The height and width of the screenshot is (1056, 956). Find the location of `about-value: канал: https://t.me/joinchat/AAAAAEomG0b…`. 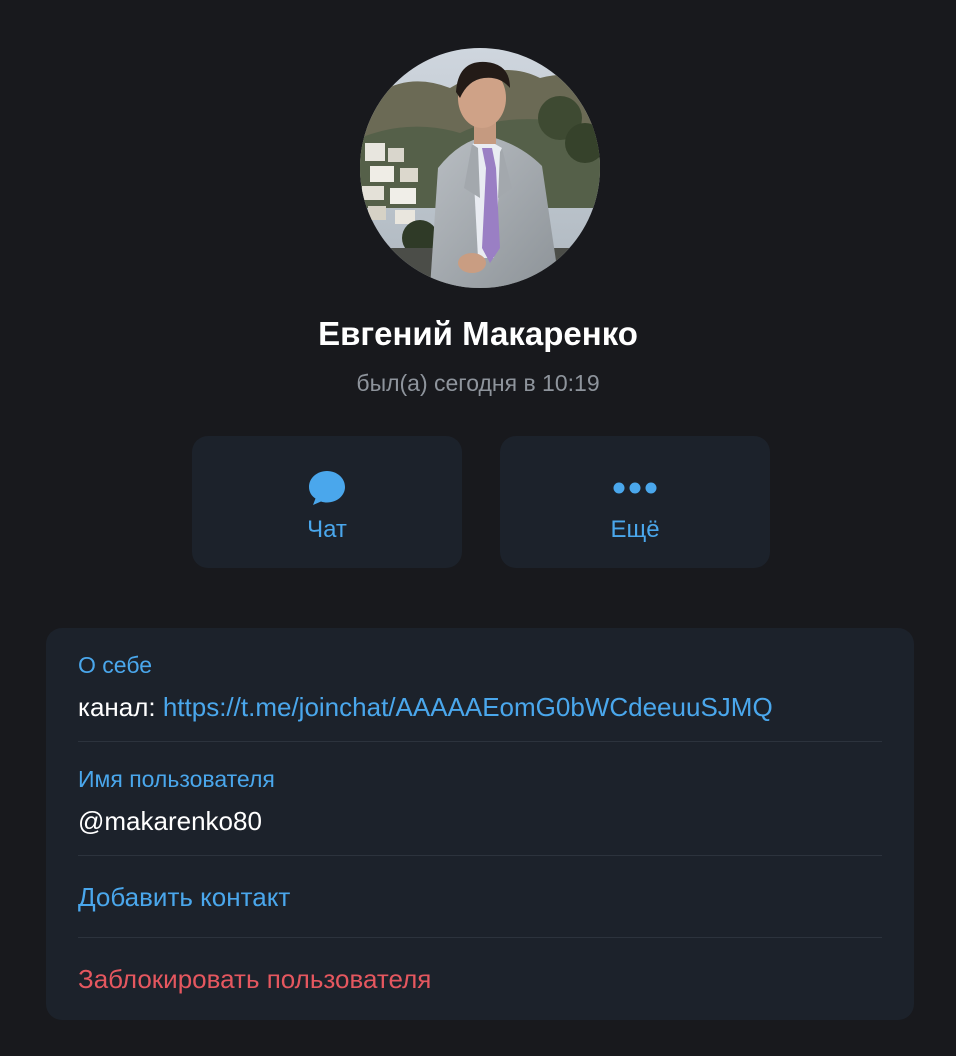

about-value: канал: https://t.me/joinchat/AAAAAEomG0b… is located at coordinates (480, 707).